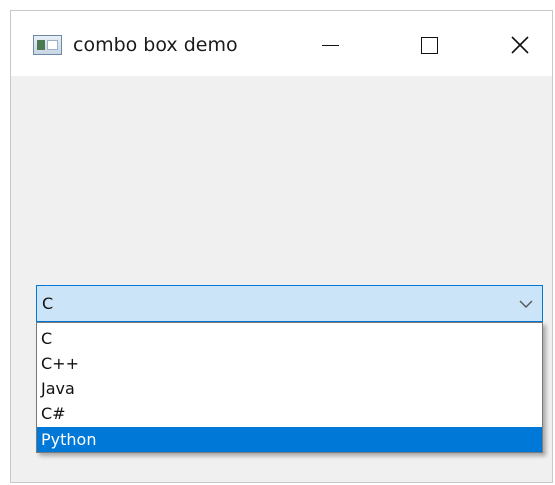 Image resolution: width=555 pixels, height=485 pixels. Describe the element at coordinates (526, 304) in the screenshot. I see `chevron-down-icon` at that location.